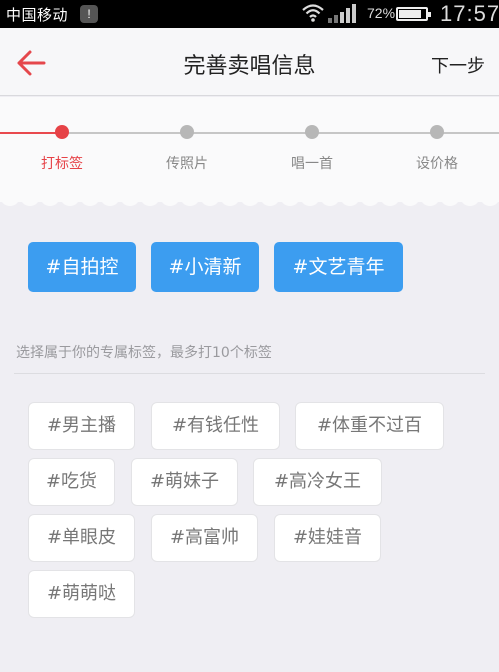  Describe the element at coordinates (62, 164) in the screenshot. I see `step-label: 打标签` at that location.